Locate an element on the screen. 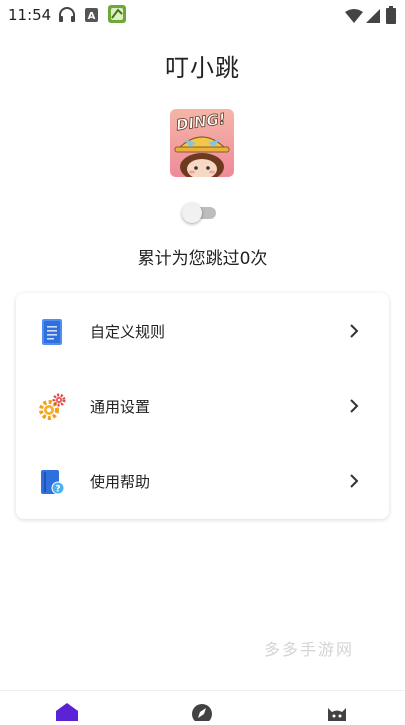 The height and width of the screenshot is (725, 405). wifi-icon is located at coordinates (354, 17).